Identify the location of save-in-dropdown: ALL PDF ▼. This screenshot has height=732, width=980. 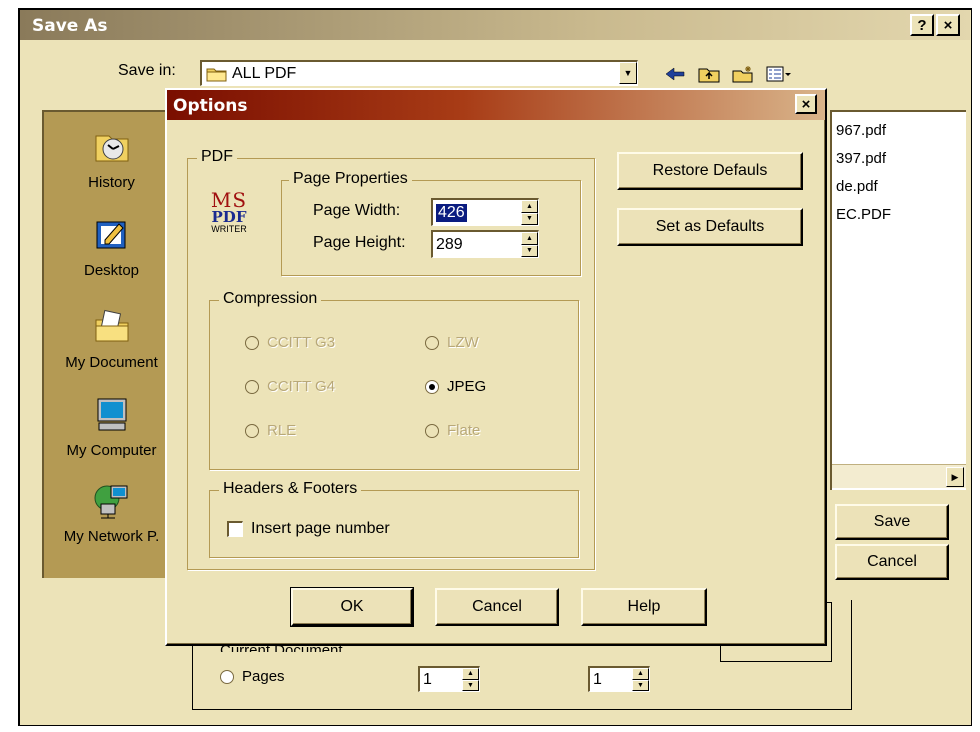
(419, 73).